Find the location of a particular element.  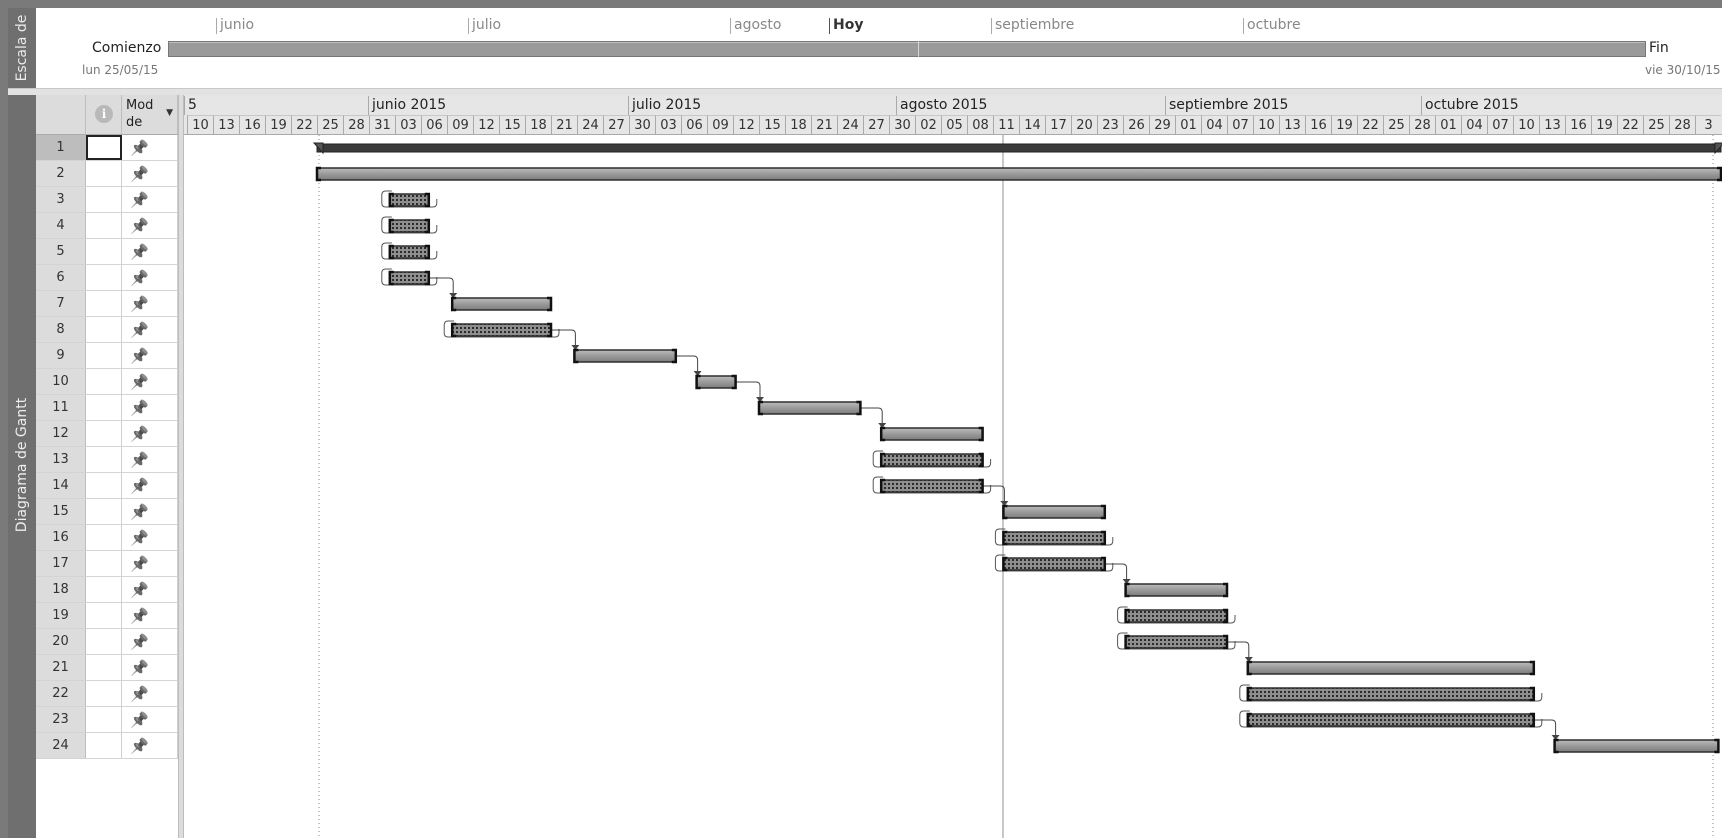

table-row: 1 📌 is located at coordinates (107, 148).